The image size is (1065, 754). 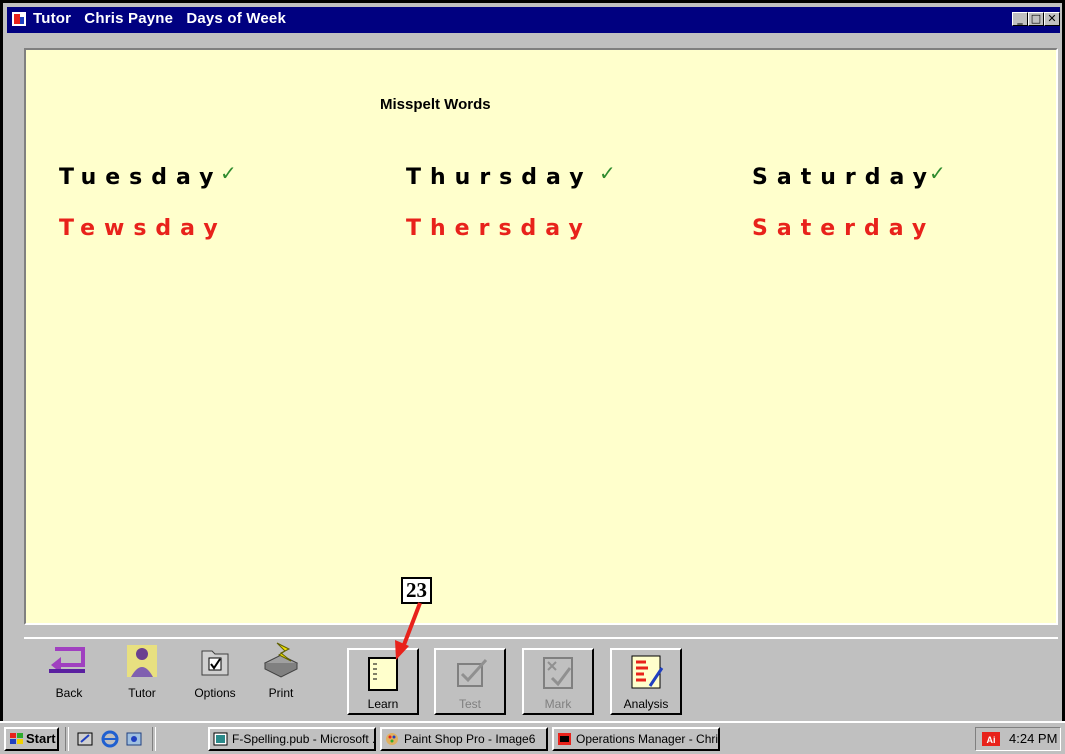 I want to click on app-icon, so click(x=19, y=19).